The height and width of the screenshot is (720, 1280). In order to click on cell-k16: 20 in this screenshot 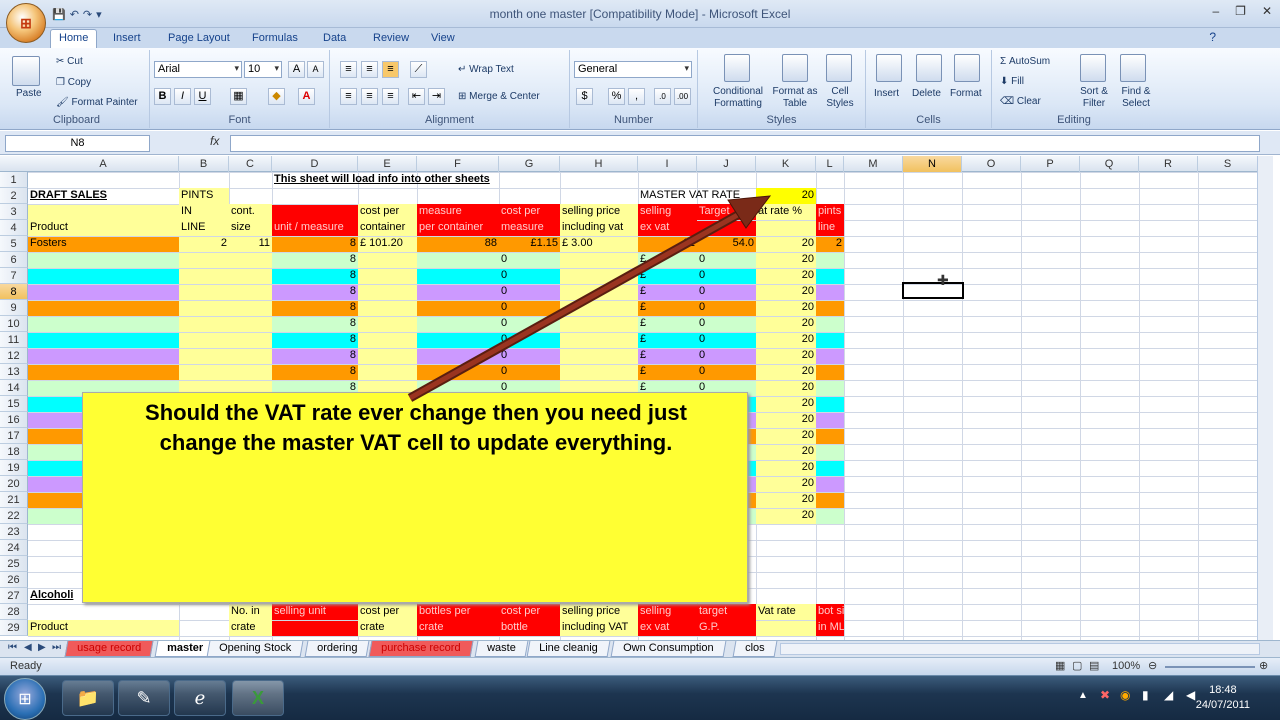, I will do `click(786, 420)`.